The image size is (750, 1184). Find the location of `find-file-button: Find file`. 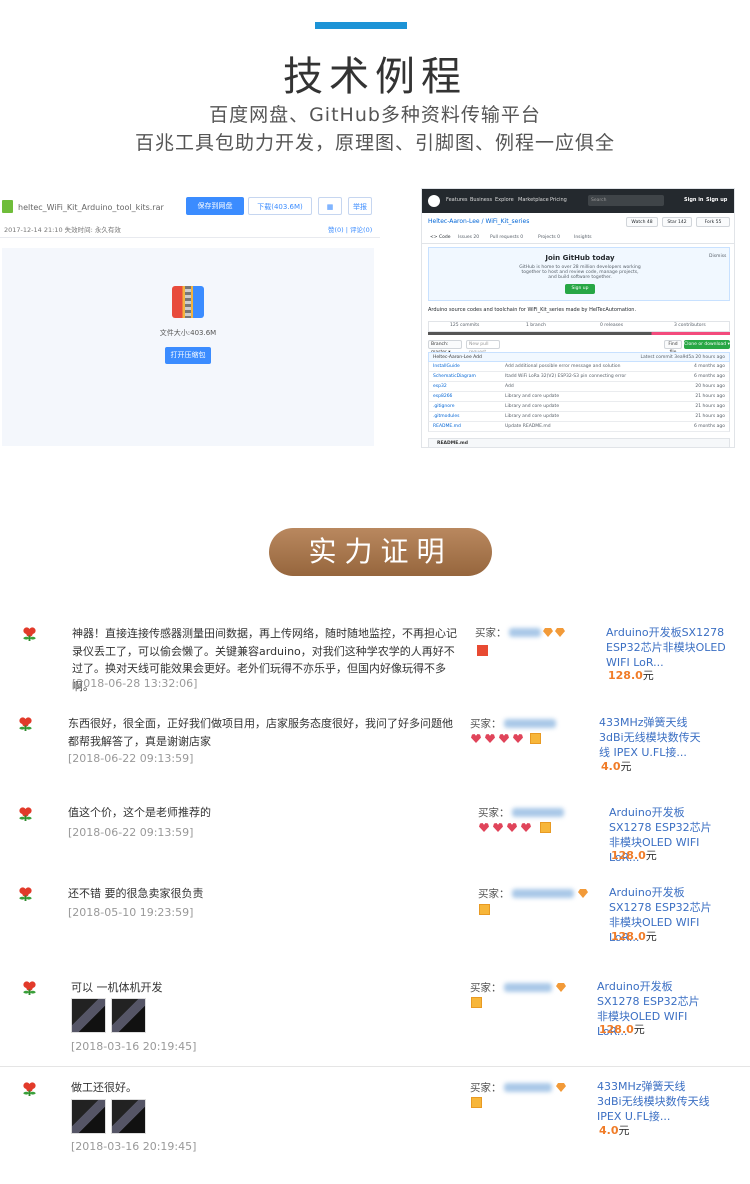

find-file-button: Find file is located at coordinates (673, 347).